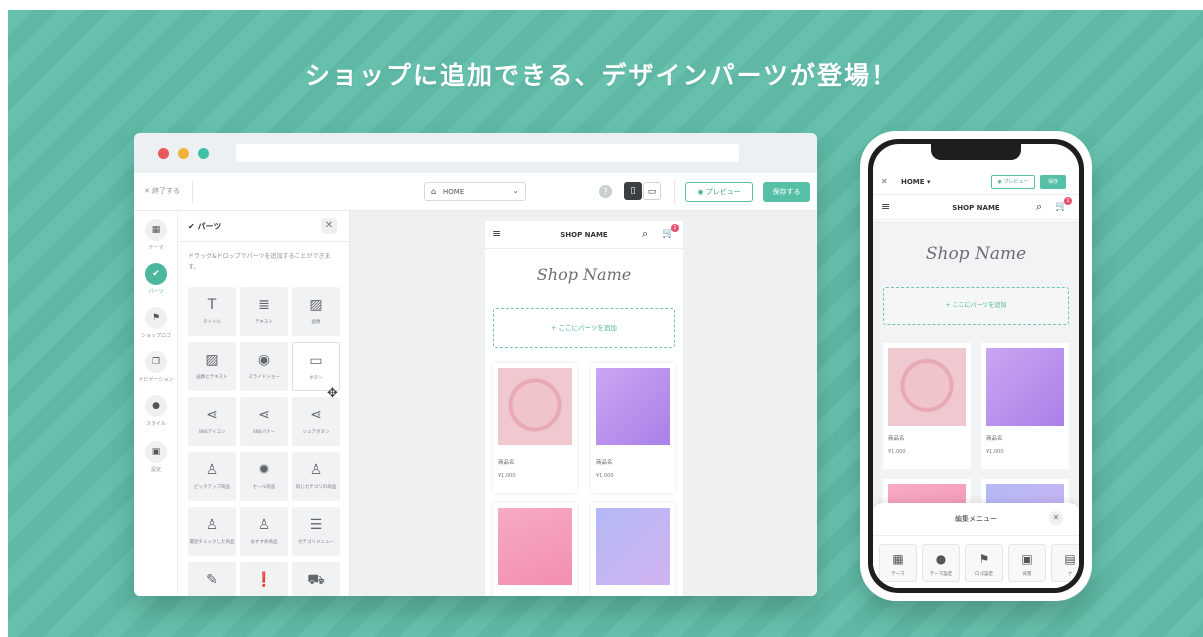  I want to click on part-tile: ▨ 画像とテキスト, so click(212, 366).